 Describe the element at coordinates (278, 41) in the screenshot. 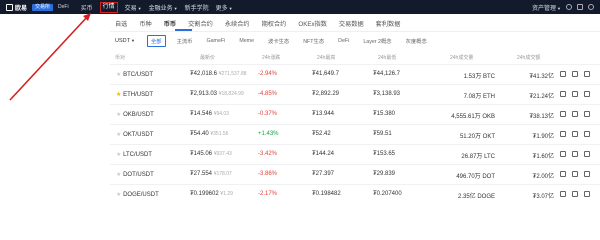

I see `filter-polkadot: 波卡生态` at that location.